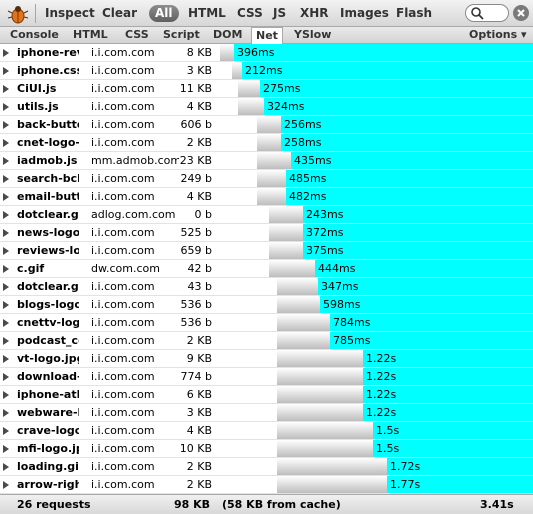 Image resolution: width=533 pixels, height=514 pixels. What do you see at coordinates (199, 70) in the screenshot?
I see `request-size: 3 KB` at bounding box center [199, 70].